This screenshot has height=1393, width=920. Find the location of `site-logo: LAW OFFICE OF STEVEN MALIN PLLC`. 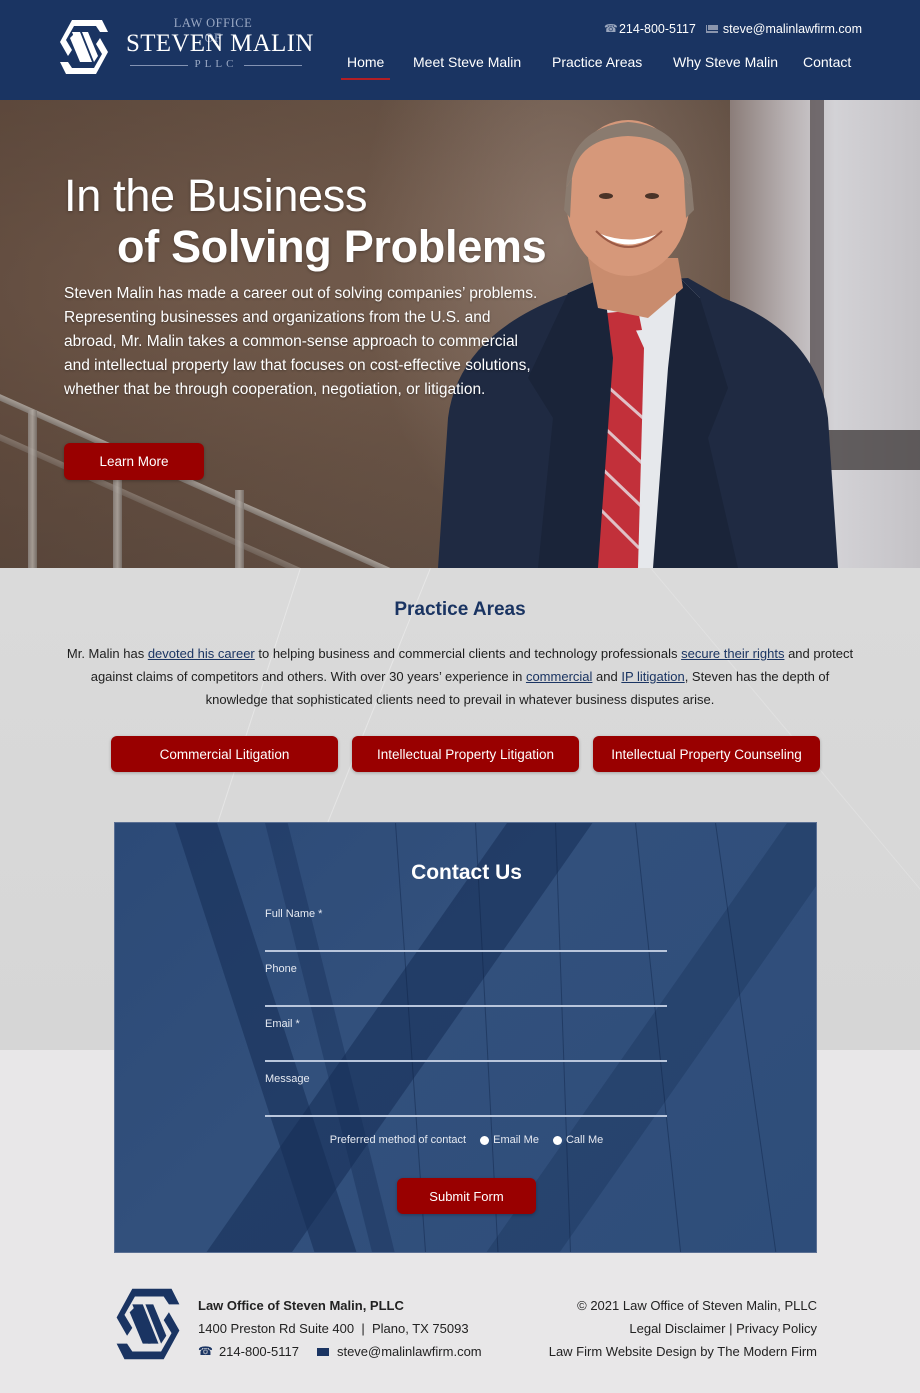

site-logo: LAW OFFICE OF STEVEN MALIN PLLC is located at coordinates (185, 48).